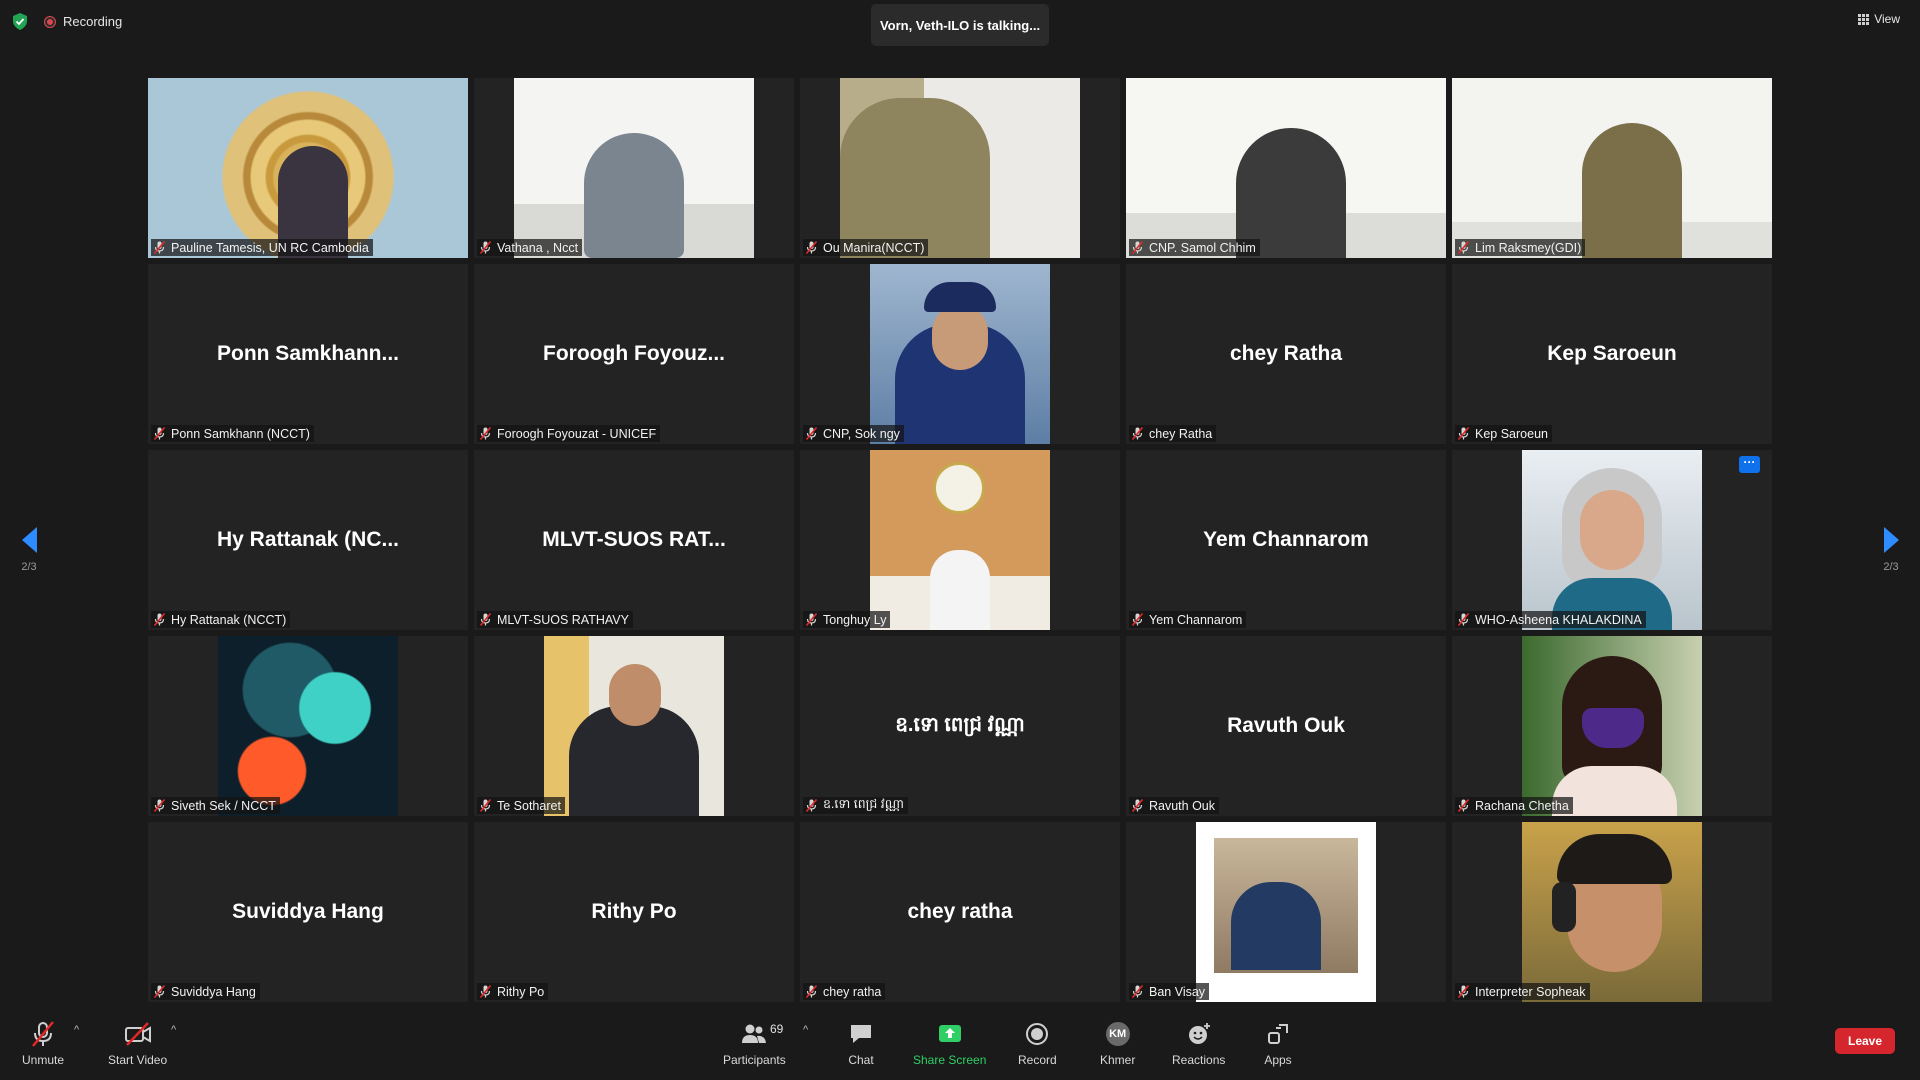  Describe the element at coordinates (173, 1030) in the screenshot. I see `video-options-chevron-icon: ^` at that location.